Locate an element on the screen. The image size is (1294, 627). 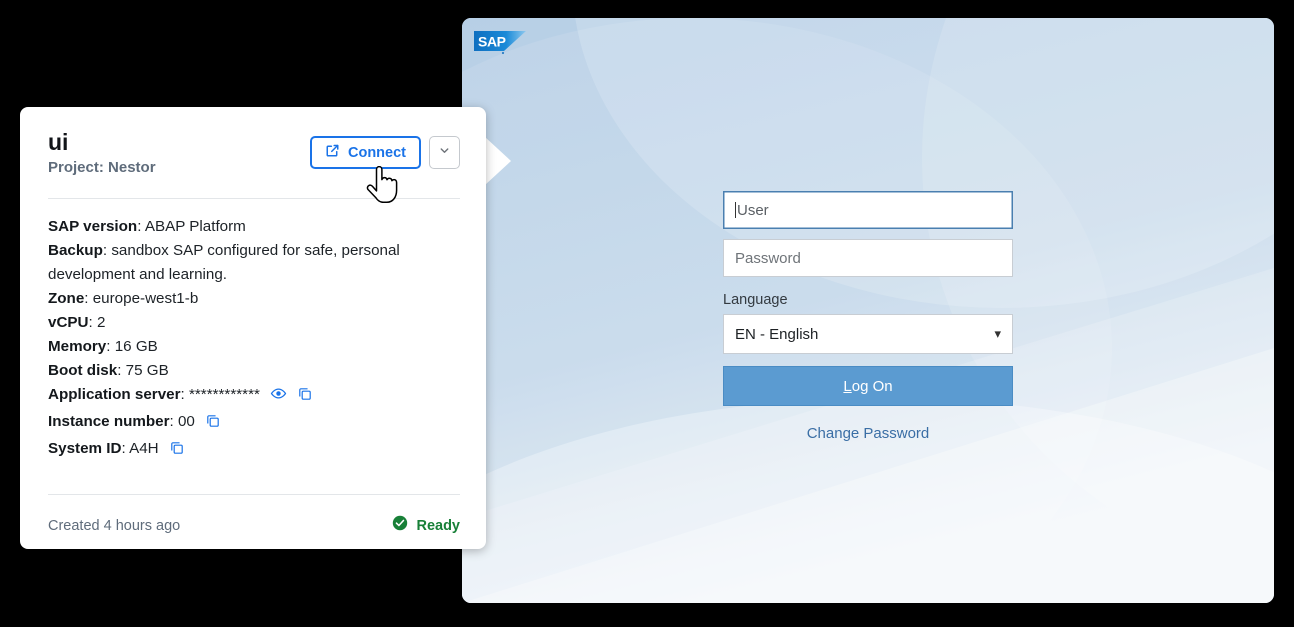
page-title: ui is located at coordinates (58, 142).